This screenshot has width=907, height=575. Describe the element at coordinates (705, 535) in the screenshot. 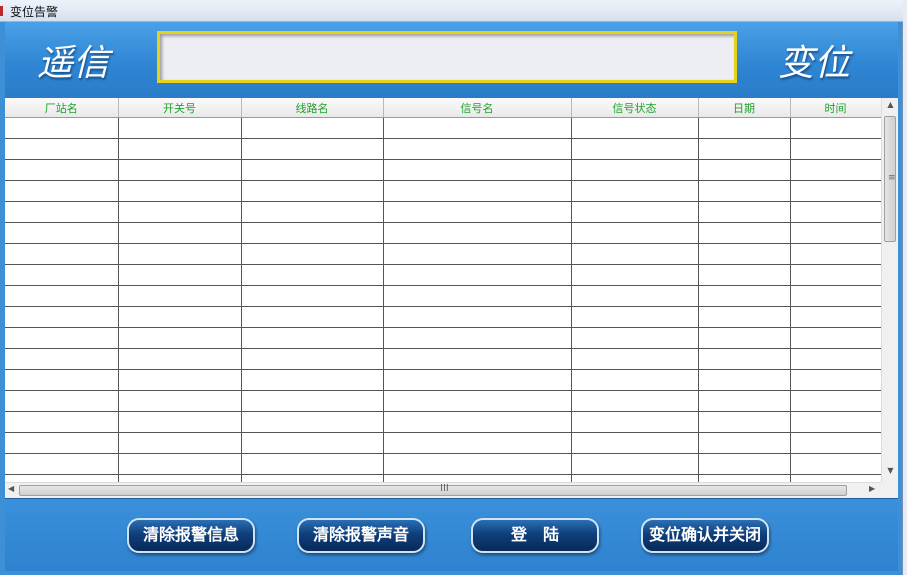

I see `confirm-and-close-button: 变位确认并关闭` at that location.